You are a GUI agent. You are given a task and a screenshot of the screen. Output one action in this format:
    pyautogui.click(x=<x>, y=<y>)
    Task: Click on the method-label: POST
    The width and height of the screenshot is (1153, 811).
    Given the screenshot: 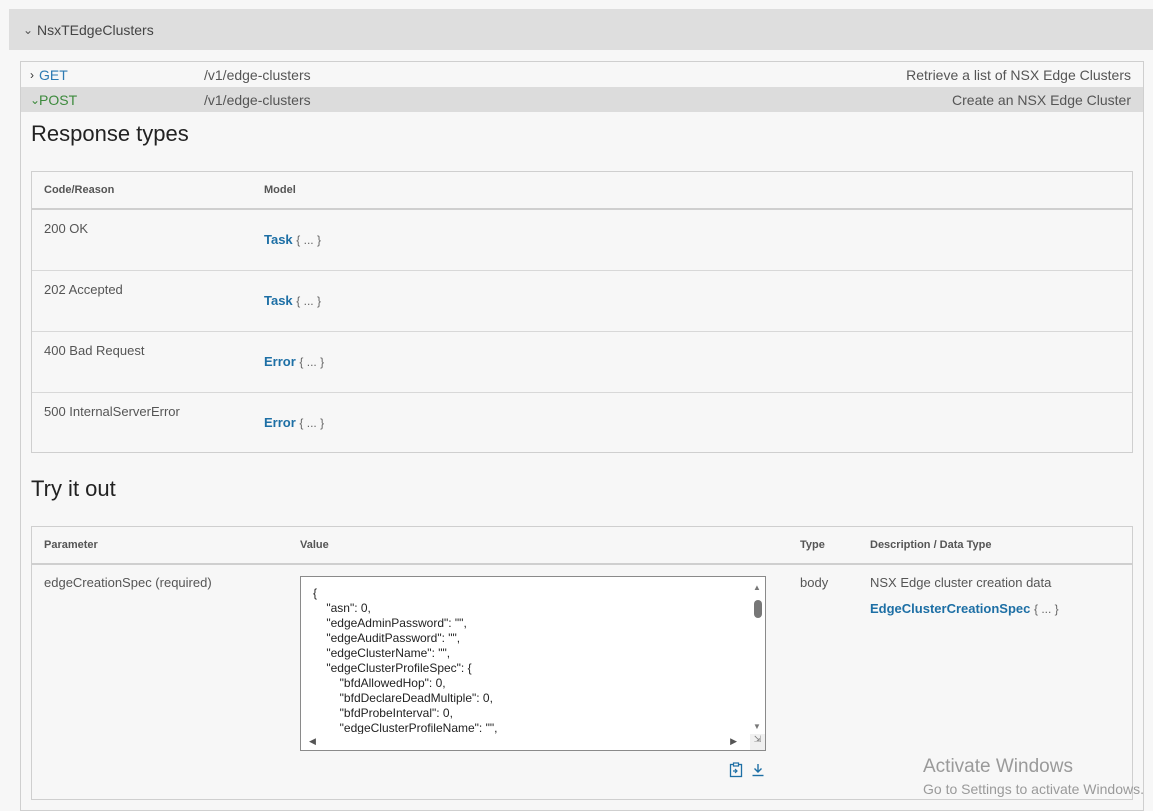 What is the action you would take?
    pyautogui.click(x=58, y=99)
    